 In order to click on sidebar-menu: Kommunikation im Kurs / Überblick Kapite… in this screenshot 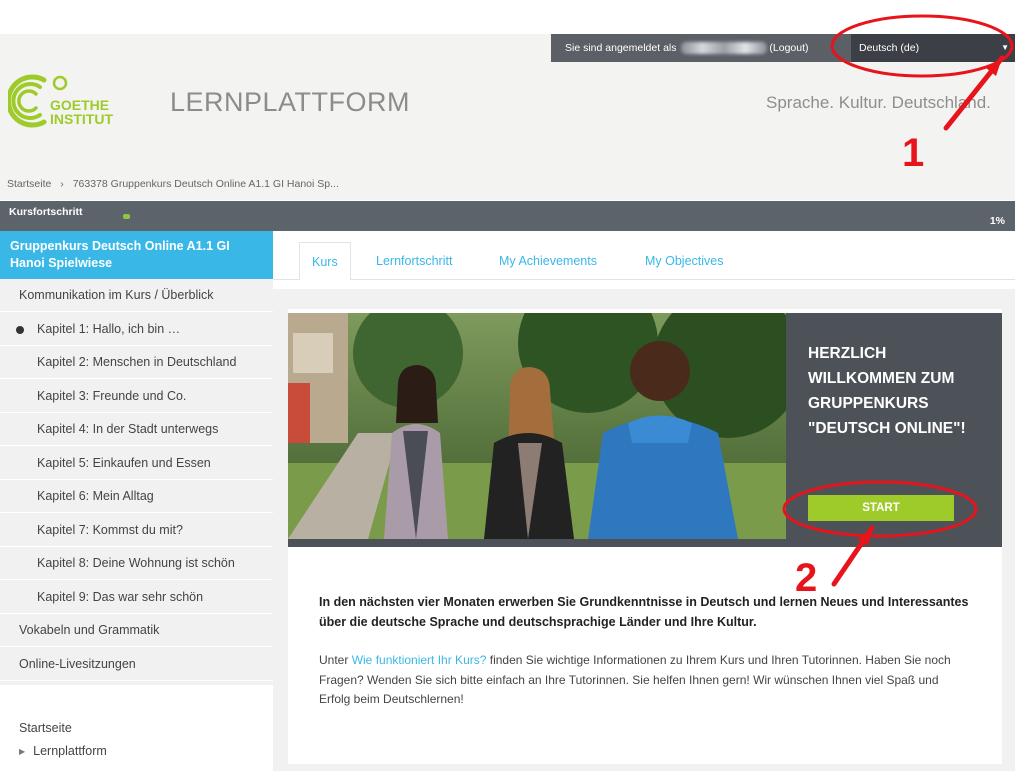, I will do `click(136, 482)`.